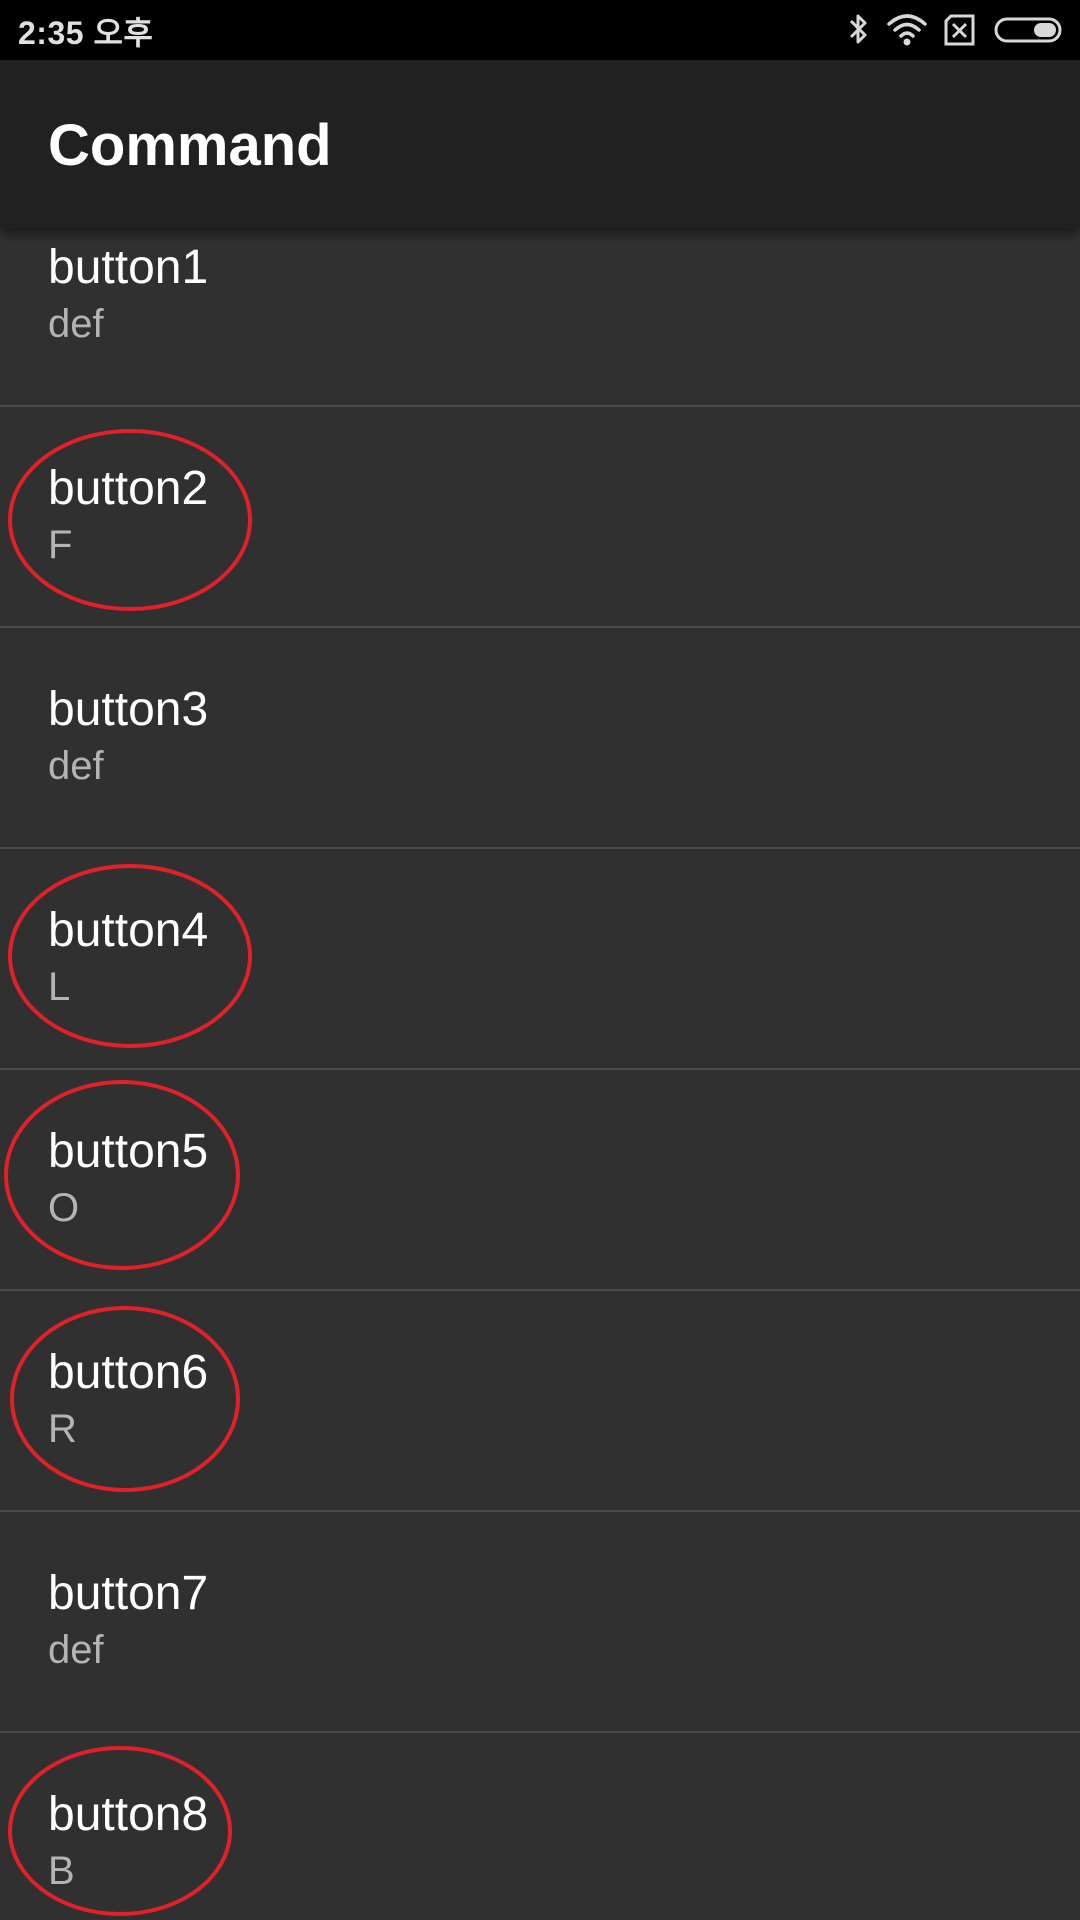  Describe the element at coordinates (907, 32) in the screenshot. I see `wifi-icon` at that location.